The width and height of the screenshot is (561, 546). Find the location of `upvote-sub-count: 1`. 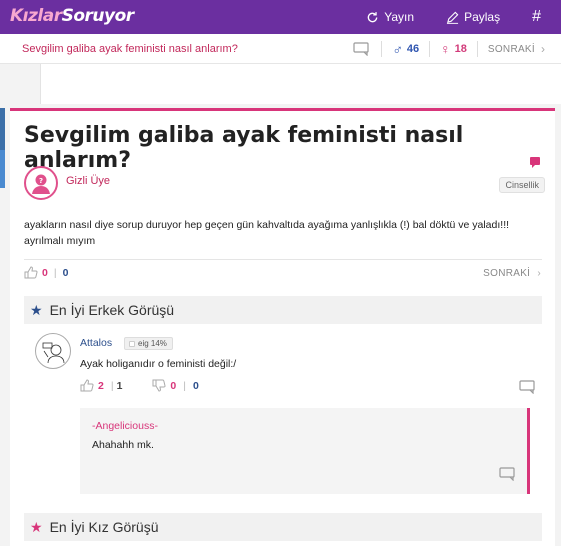

upvote-sub-count: 1 is located at coordinates (119, 385).